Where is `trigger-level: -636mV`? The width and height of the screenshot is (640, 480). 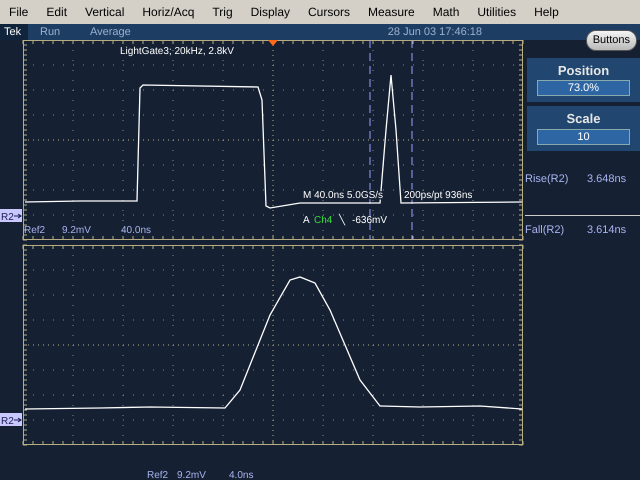
trigger-level: -636mV is located at coordinates (370, 220).